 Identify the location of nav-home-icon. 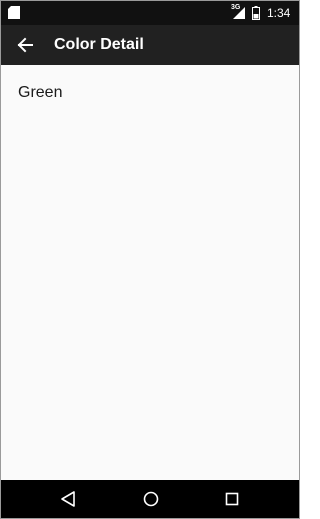
(151, 499).